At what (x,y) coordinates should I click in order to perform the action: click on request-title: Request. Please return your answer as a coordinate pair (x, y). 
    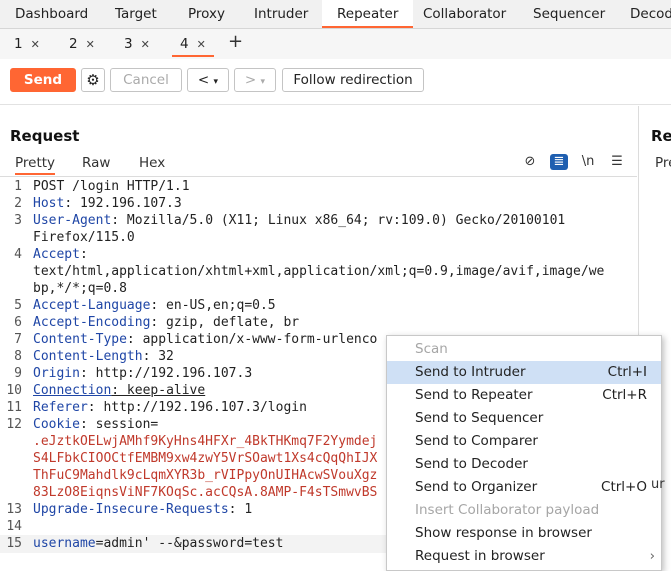
    Looking at the image, I should click on (45, 136).